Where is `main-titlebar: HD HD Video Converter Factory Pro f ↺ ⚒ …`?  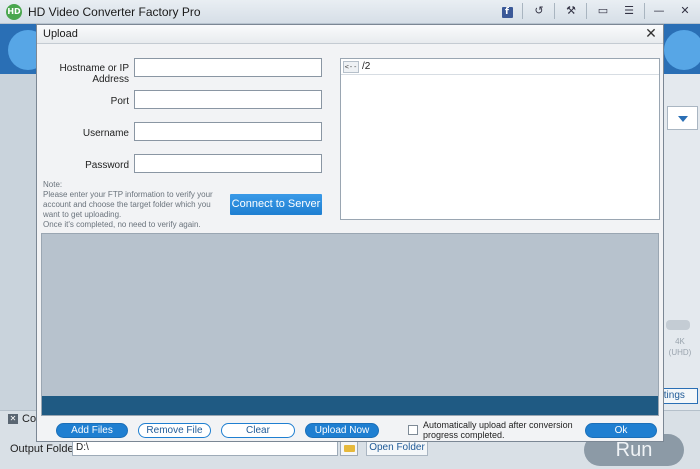 main-titlebar: HD HD Video Converter Factory Pro f ↺ ⚒ … is located at coordinates (350, 12).